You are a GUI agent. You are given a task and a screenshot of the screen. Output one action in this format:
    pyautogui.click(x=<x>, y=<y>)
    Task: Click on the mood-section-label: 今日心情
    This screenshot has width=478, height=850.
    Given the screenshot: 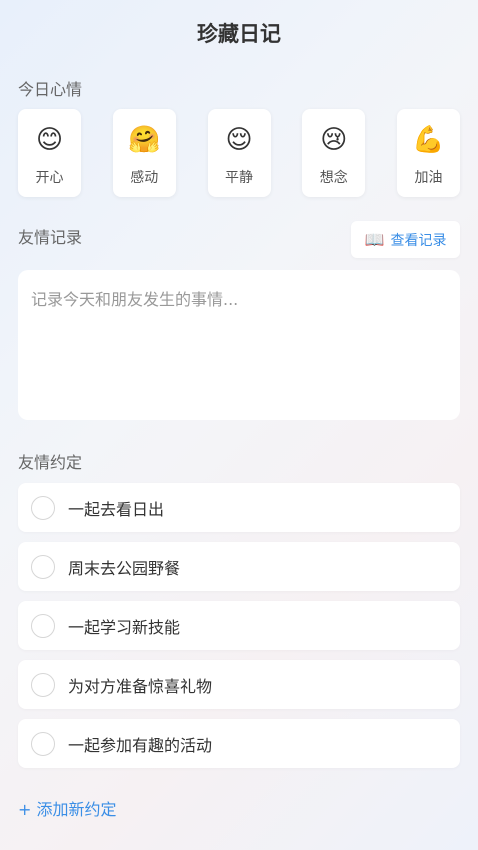 What is the action you would take?
    pyautogui.click(x=50, y=89)
    